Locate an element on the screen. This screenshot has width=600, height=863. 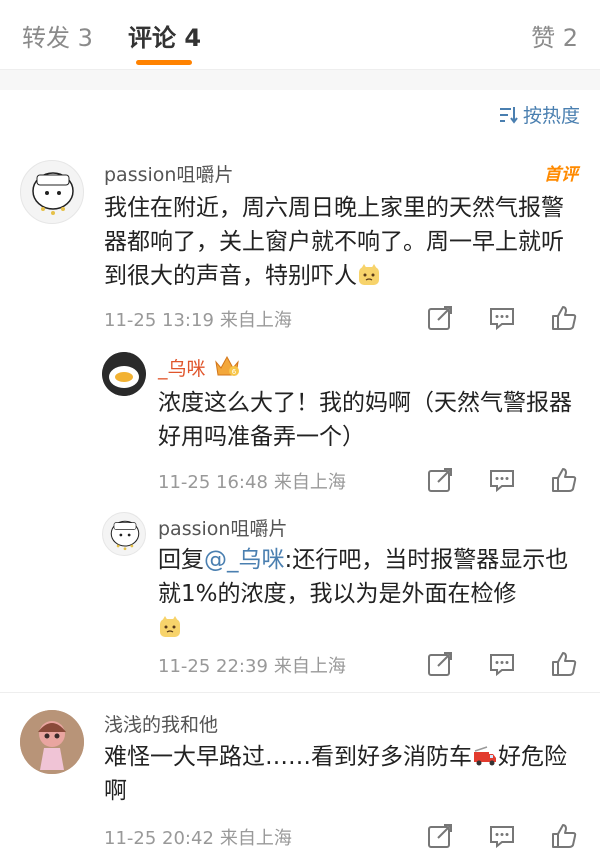
sort-icon is located at coordinates (508, 115).